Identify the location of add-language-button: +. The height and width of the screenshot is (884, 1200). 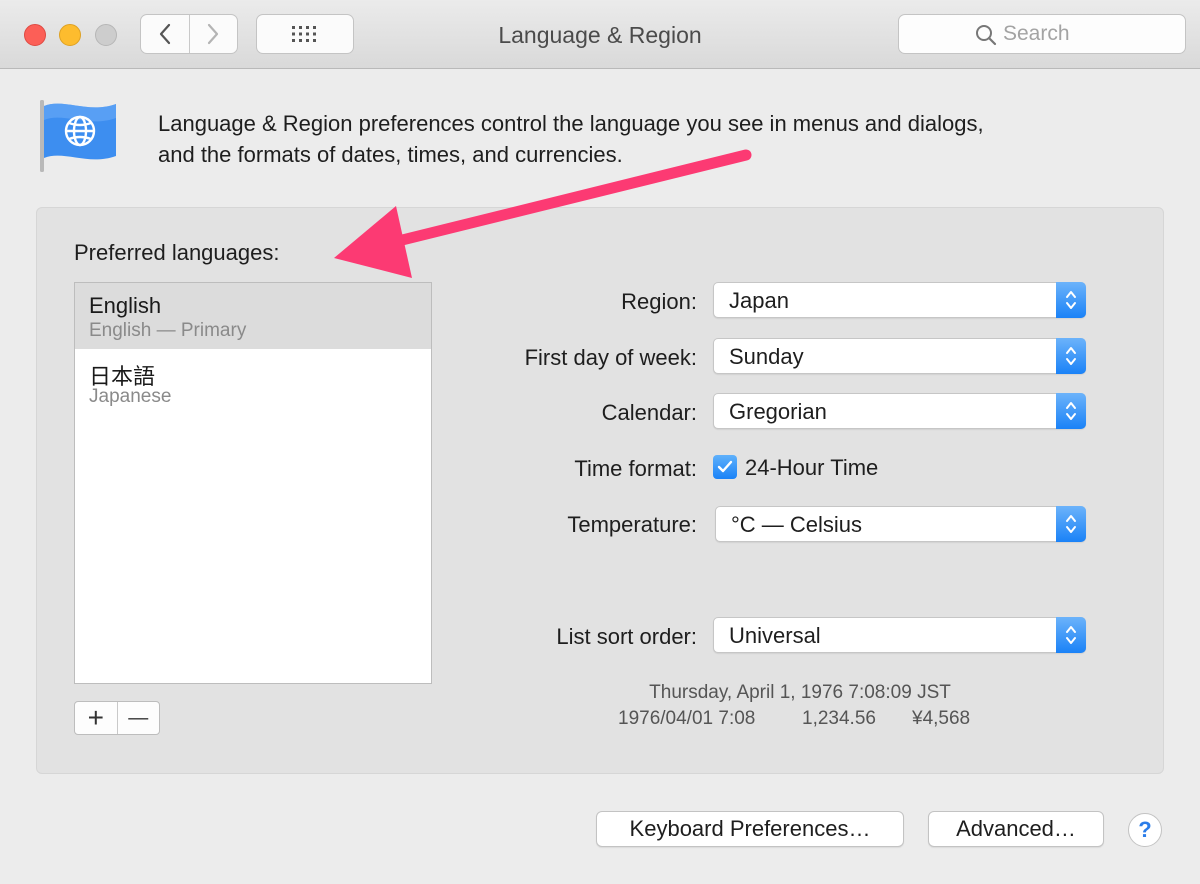
(96, 718).